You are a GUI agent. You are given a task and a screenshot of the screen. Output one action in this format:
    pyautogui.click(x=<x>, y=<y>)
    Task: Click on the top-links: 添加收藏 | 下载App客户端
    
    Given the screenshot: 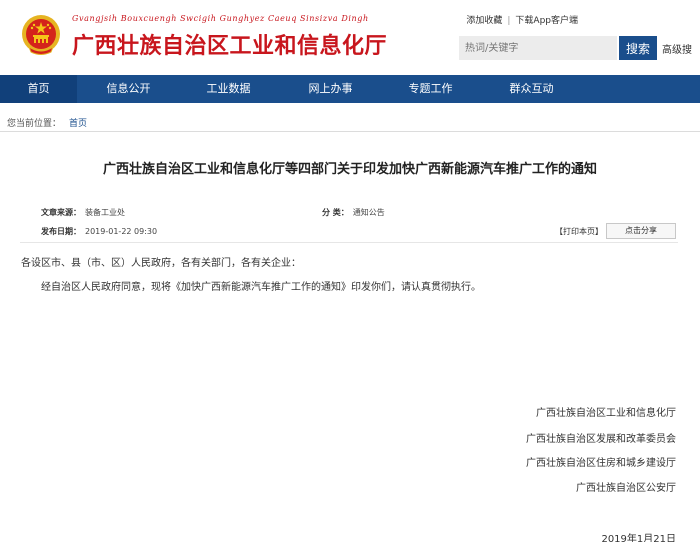 What is the action you would take?
    pyautogui.click(x=522, y=19)
    